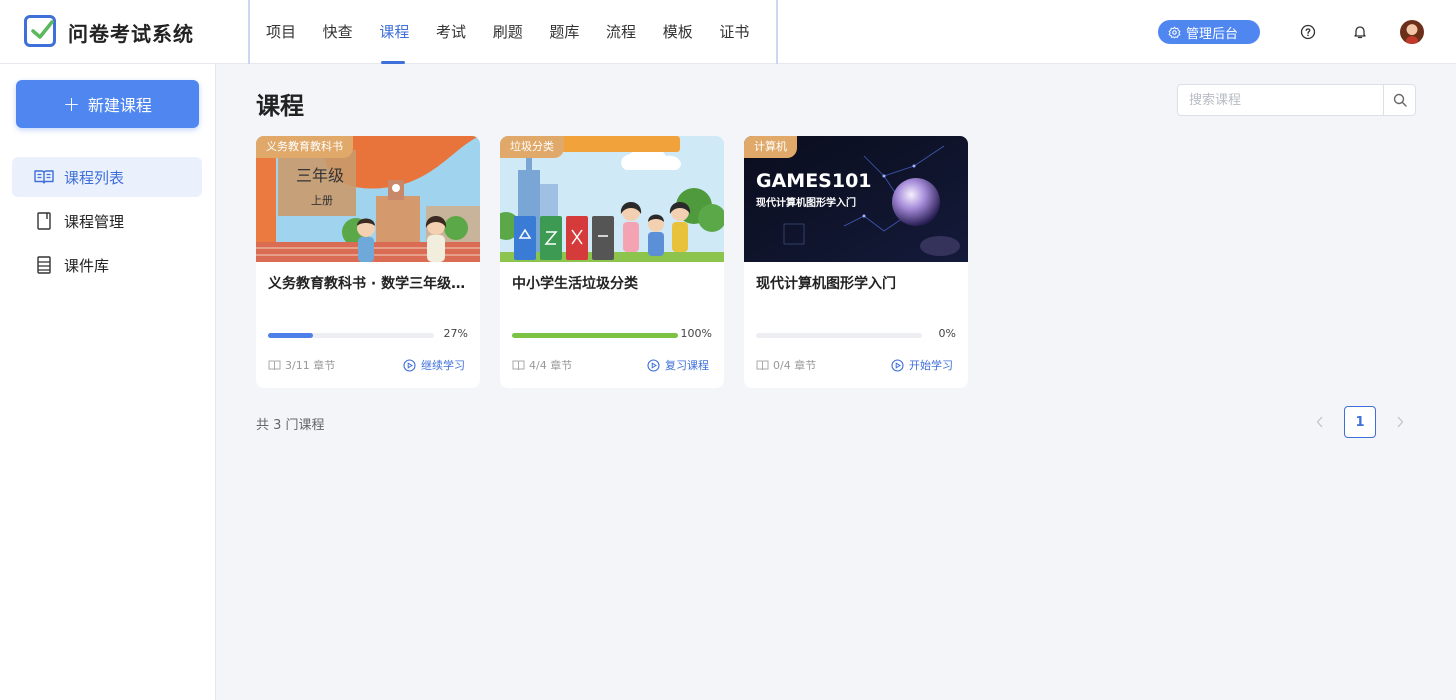 The height and width of the screenshot is (700, 1456). I want to click on cover-text: GAMES101, so click(814, 181).